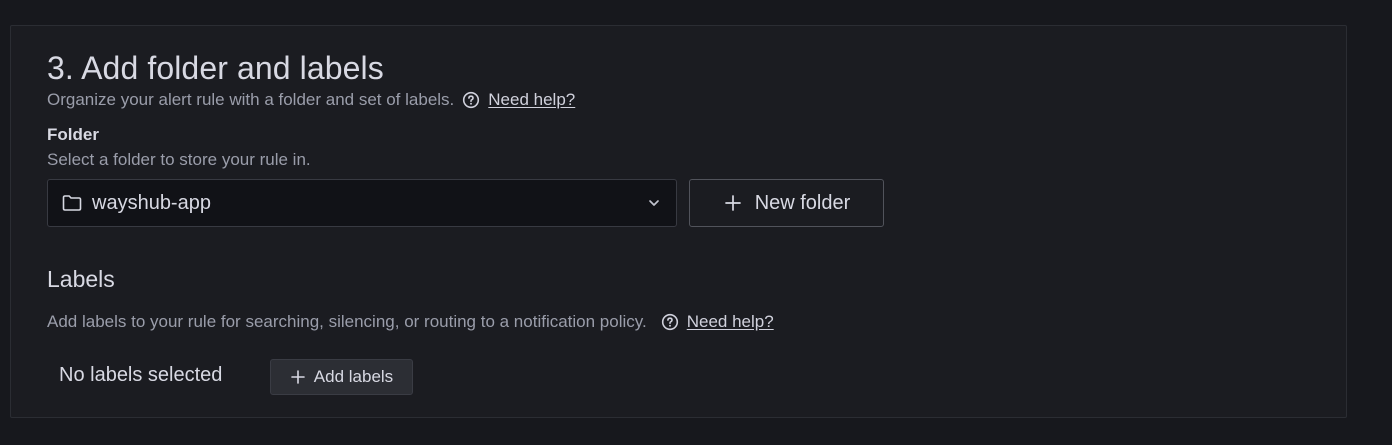 The width and height of the screenshot is (1392, 445). I want to click on add-labels-button-label: Add labels, so click(353, 376).